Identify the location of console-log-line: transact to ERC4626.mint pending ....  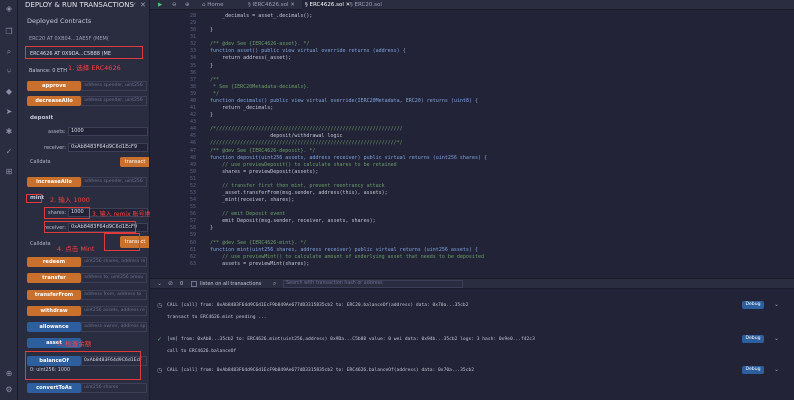
(217, 317).